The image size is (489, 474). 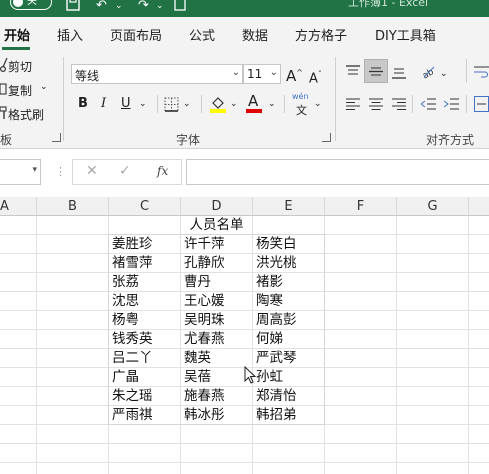 I want to click on align-center-icon, so click(x=376, y=105).